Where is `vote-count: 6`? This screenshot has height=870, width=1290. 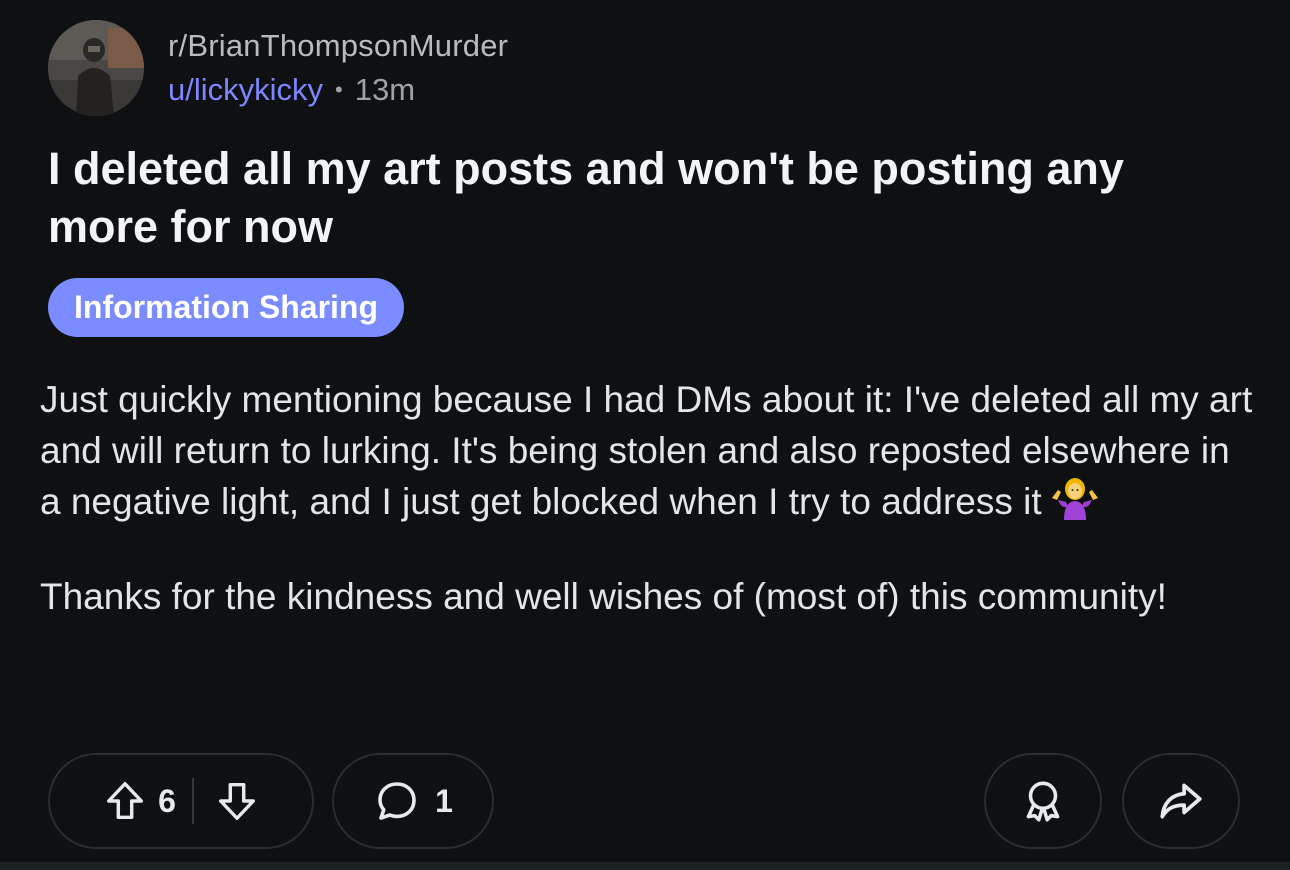
vote-count: 6 is located at coordinates (167, 800).